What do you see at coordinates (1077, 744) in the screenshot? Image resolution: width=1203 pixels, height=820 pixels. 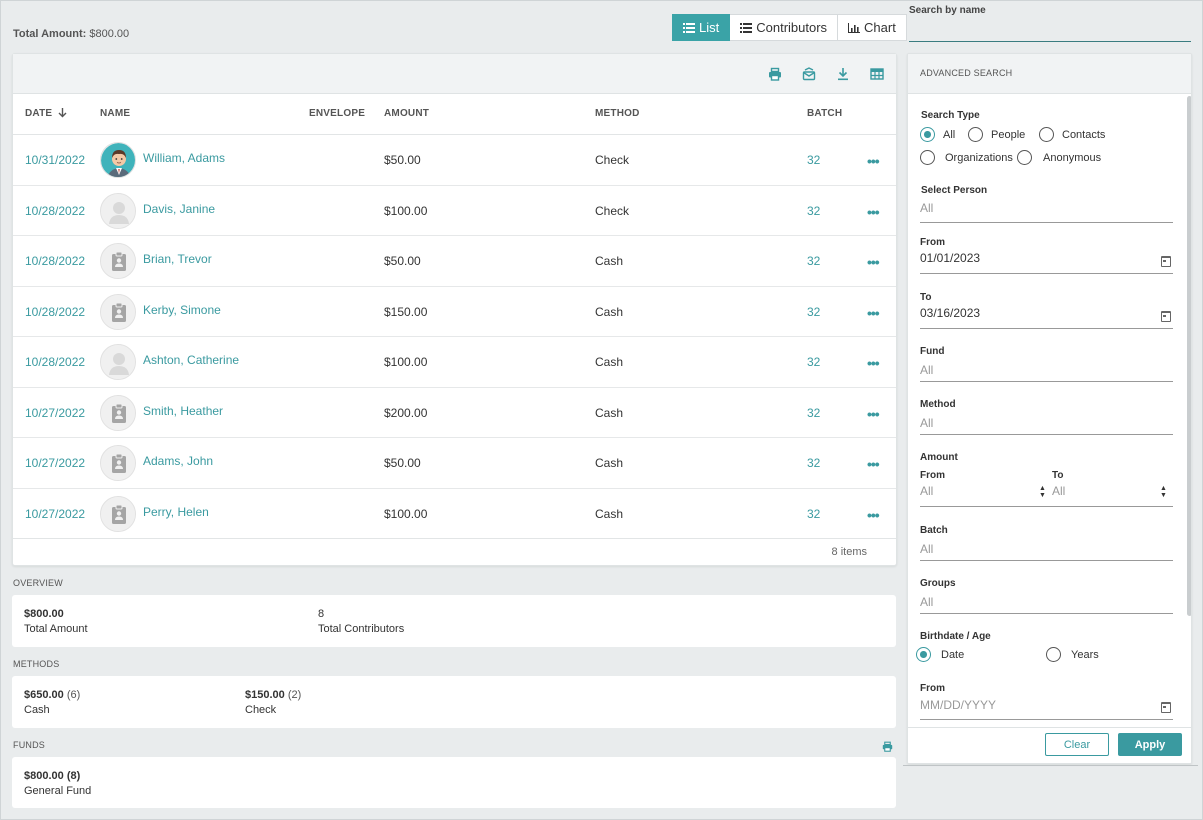 I see `clear-button: Clear` at bounding box center [1077, 744].